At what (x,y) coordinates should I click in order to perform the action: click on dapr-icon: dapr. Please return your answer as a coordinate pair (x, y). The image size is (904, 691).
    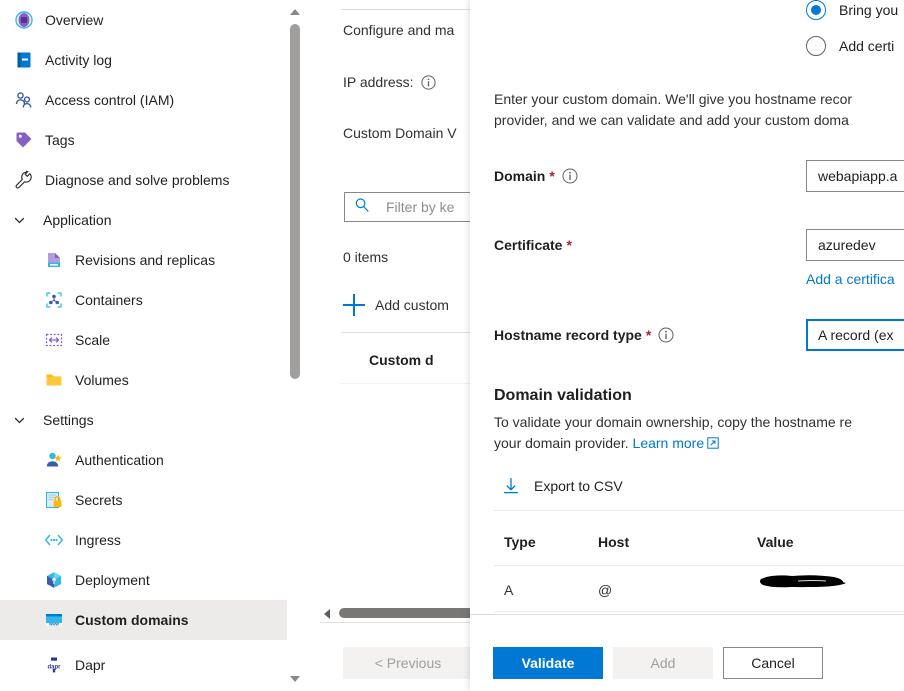
    Looking at the image, I should click on (54, 665).